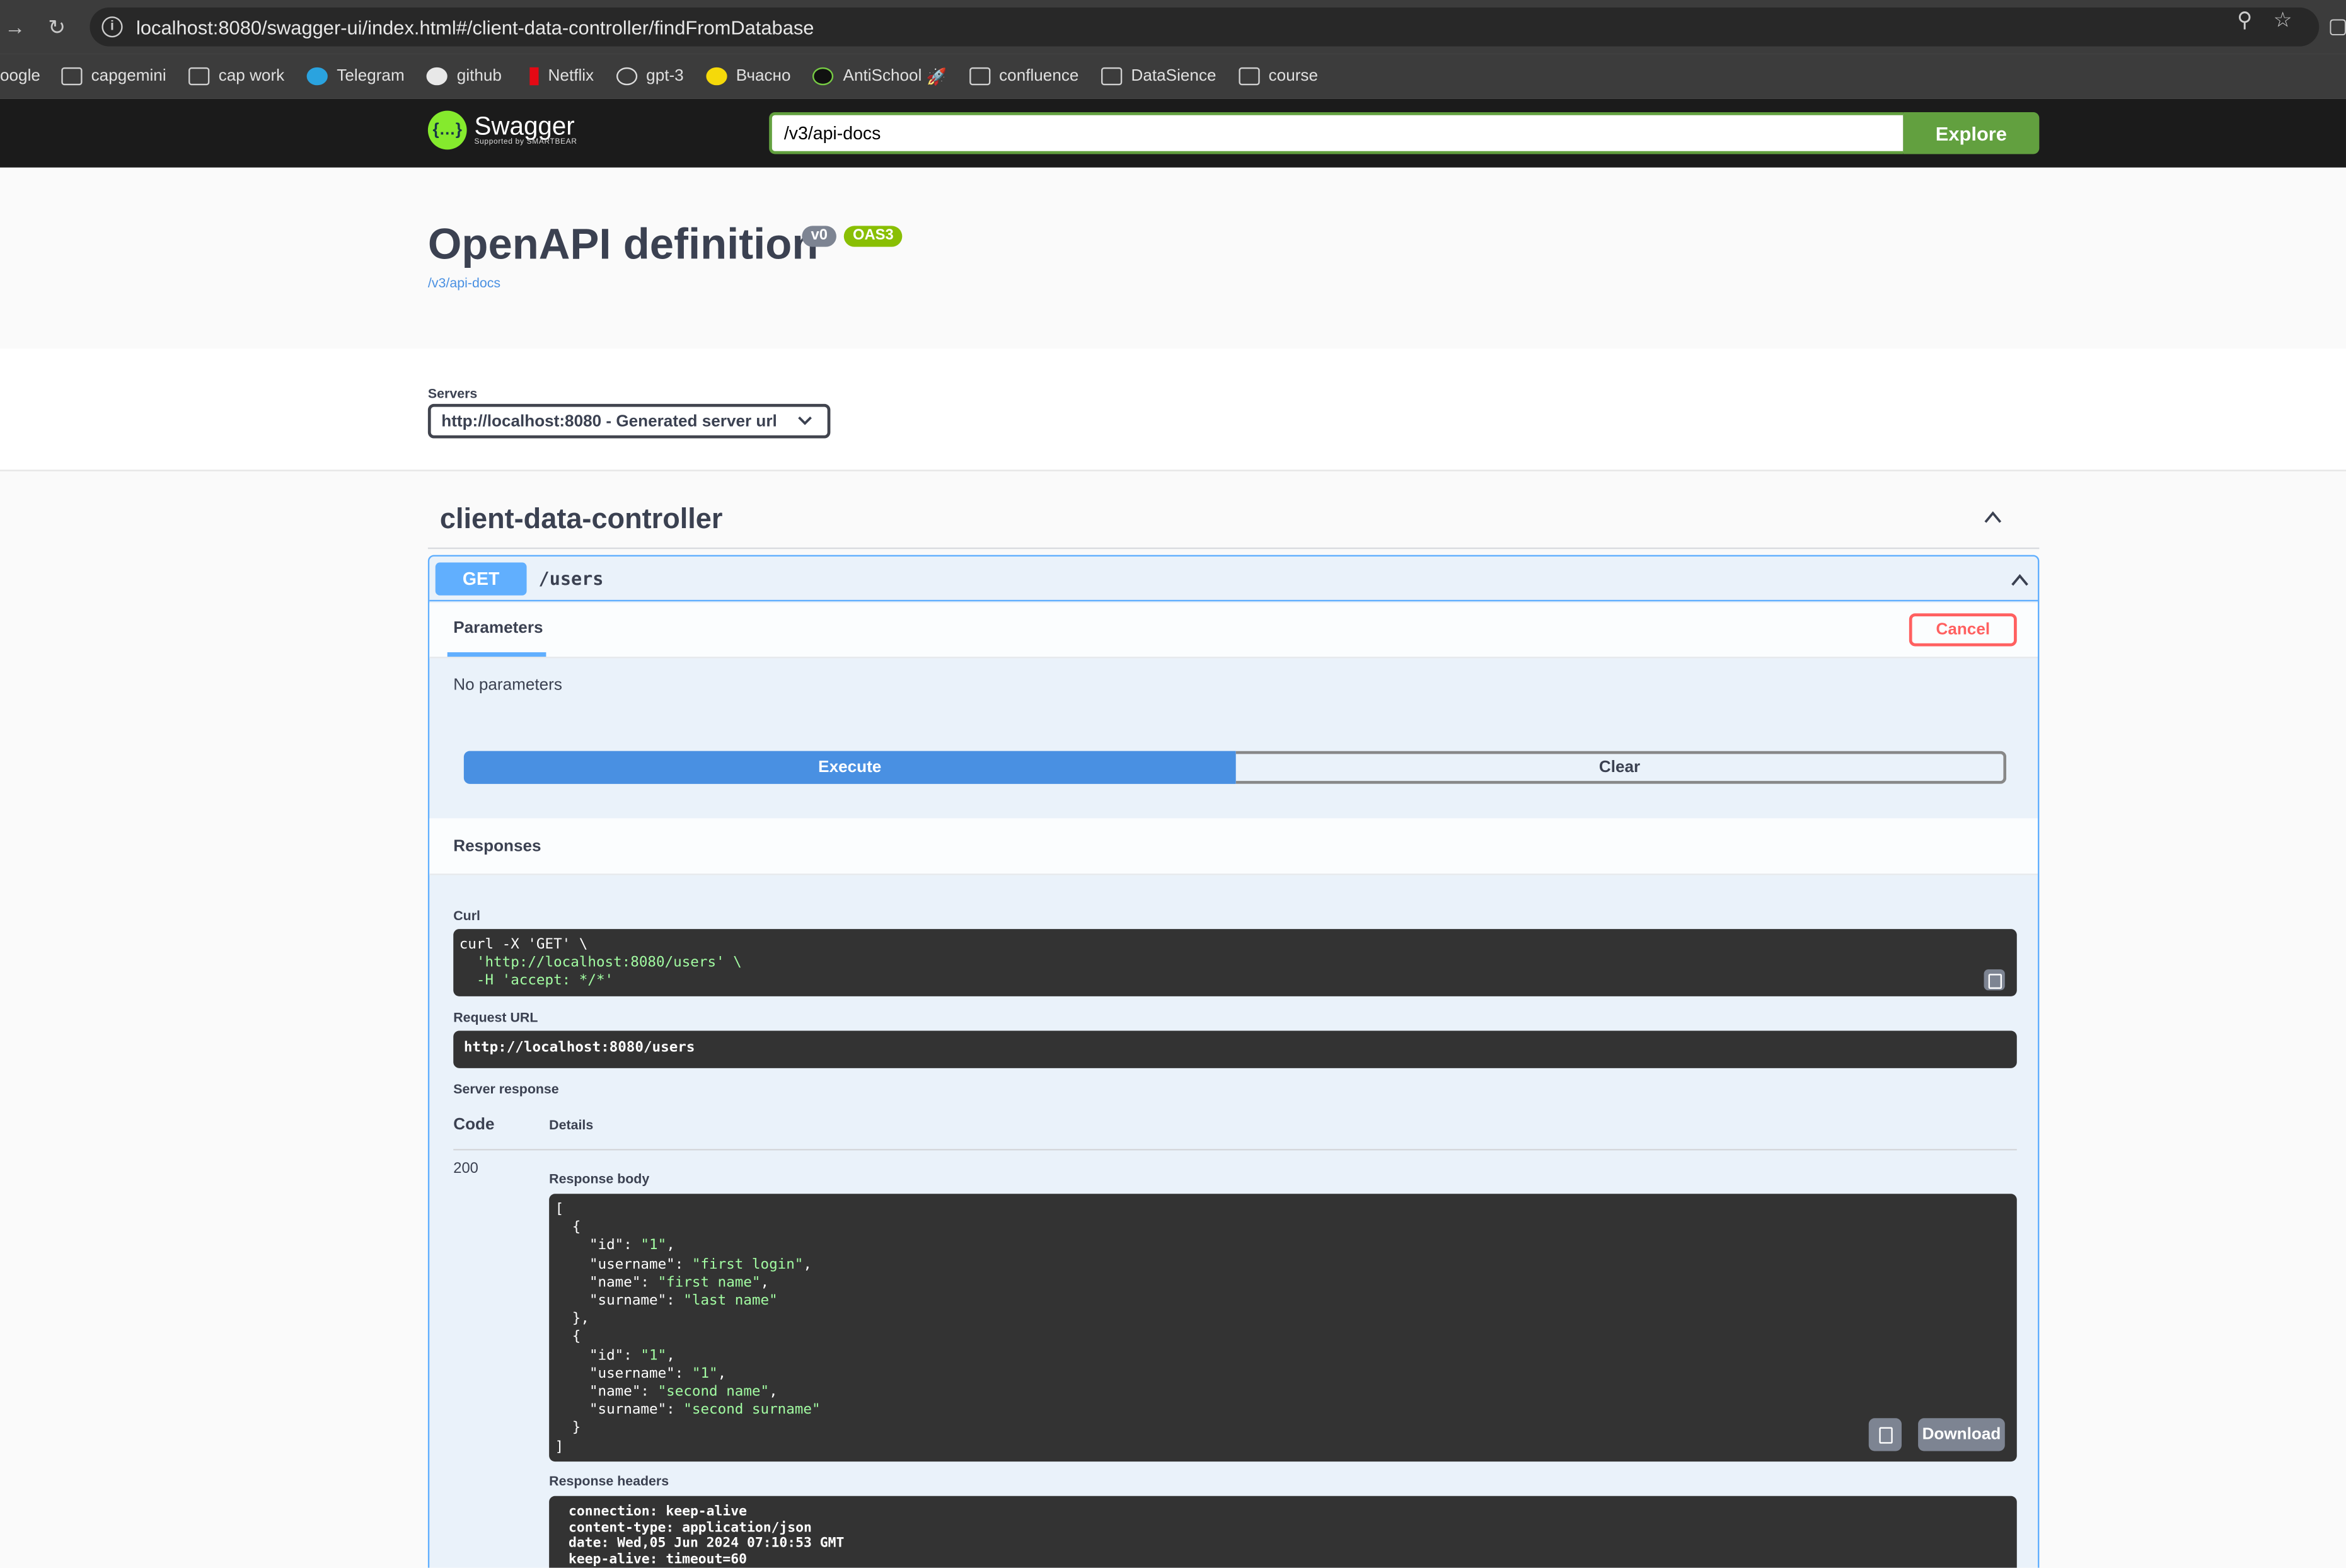 This screenshot has height=1568, width=2346. I want to click on telegram-icon, so click(317, 76).